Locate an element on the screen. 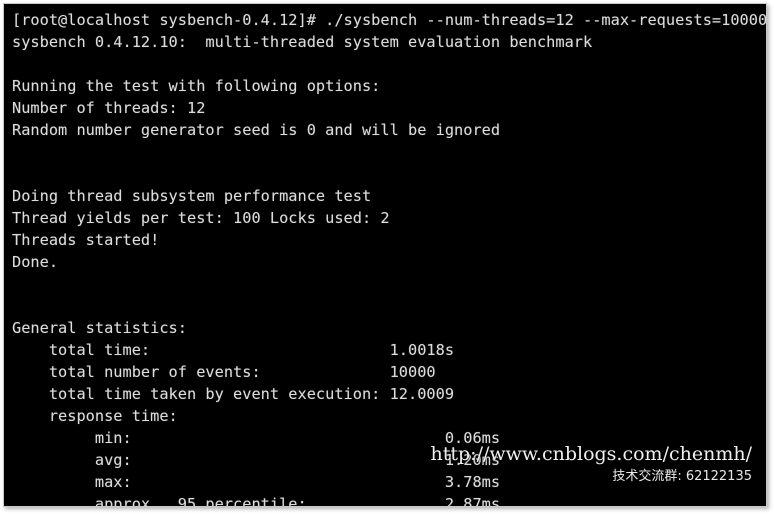  terminal-line: Number of threads: 12 is located at coordinates (109, 108).